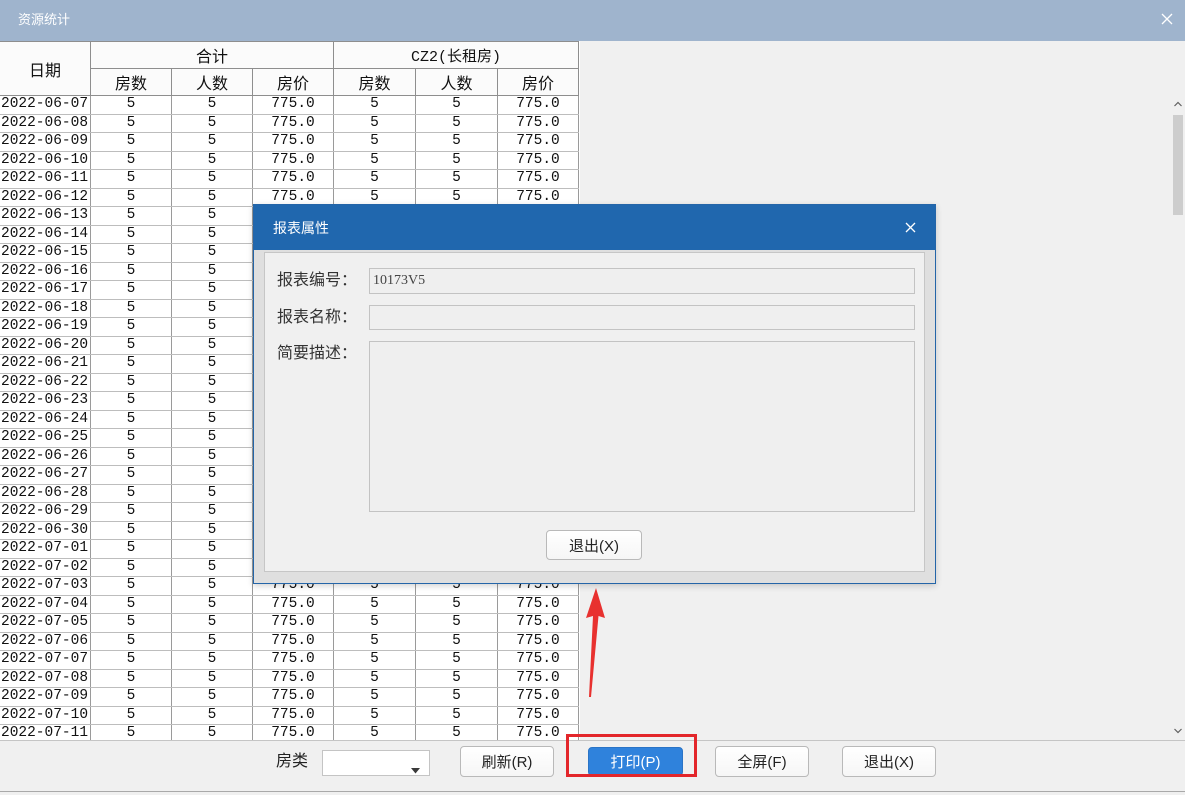 This screenshot has width=1185, height=795. I want to click on table-row: 2022-07-07 5 5 775.0 5 5 775.0, so click(289, 660).